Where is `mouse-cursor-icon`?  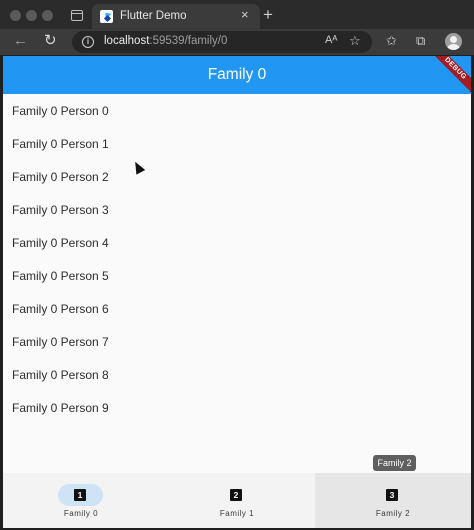 mouse-cursor-icon is located at coordinates (138, 167).